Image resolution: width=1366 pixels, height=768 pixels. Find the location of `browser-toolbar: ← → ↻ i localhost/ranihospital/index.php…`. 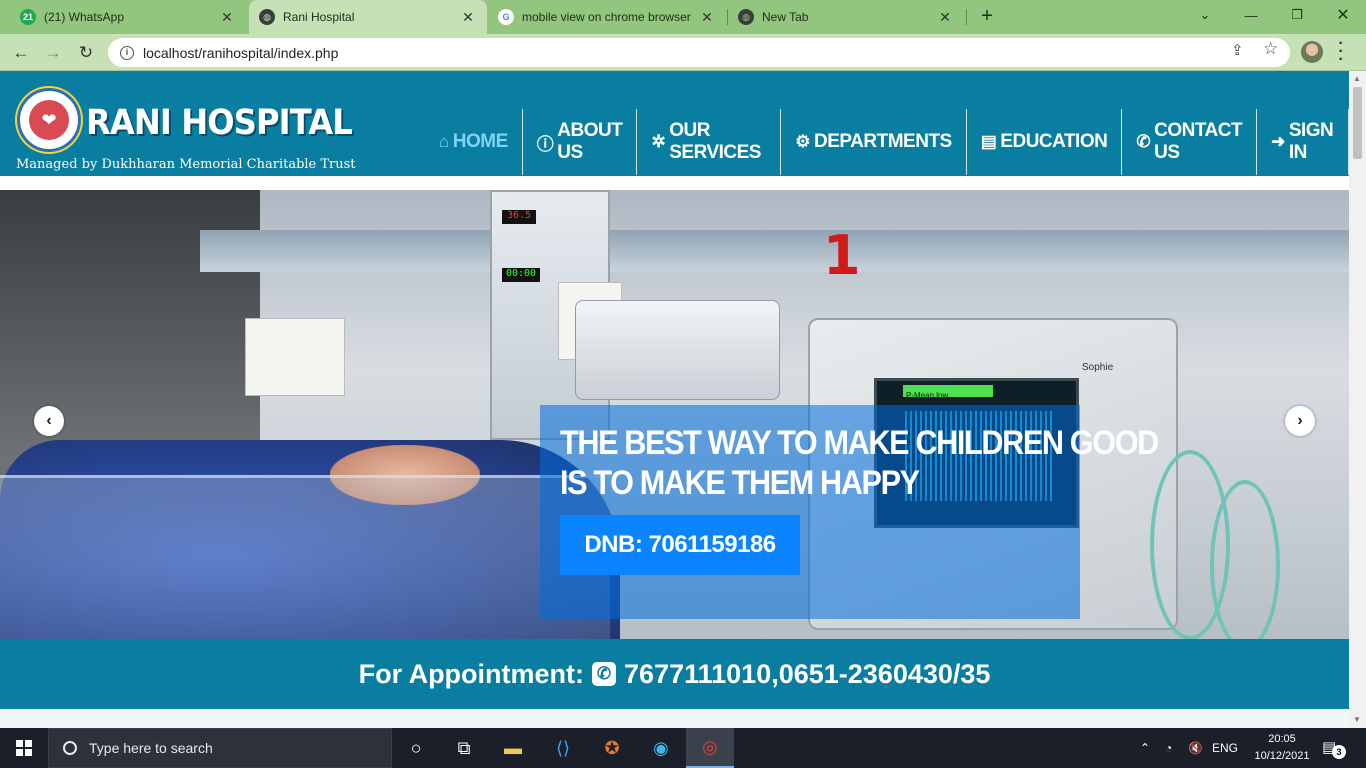

browser-toolbar: ← → ↻ i localhost/ranihospital/index.php… is located at coordinates (683, 52).